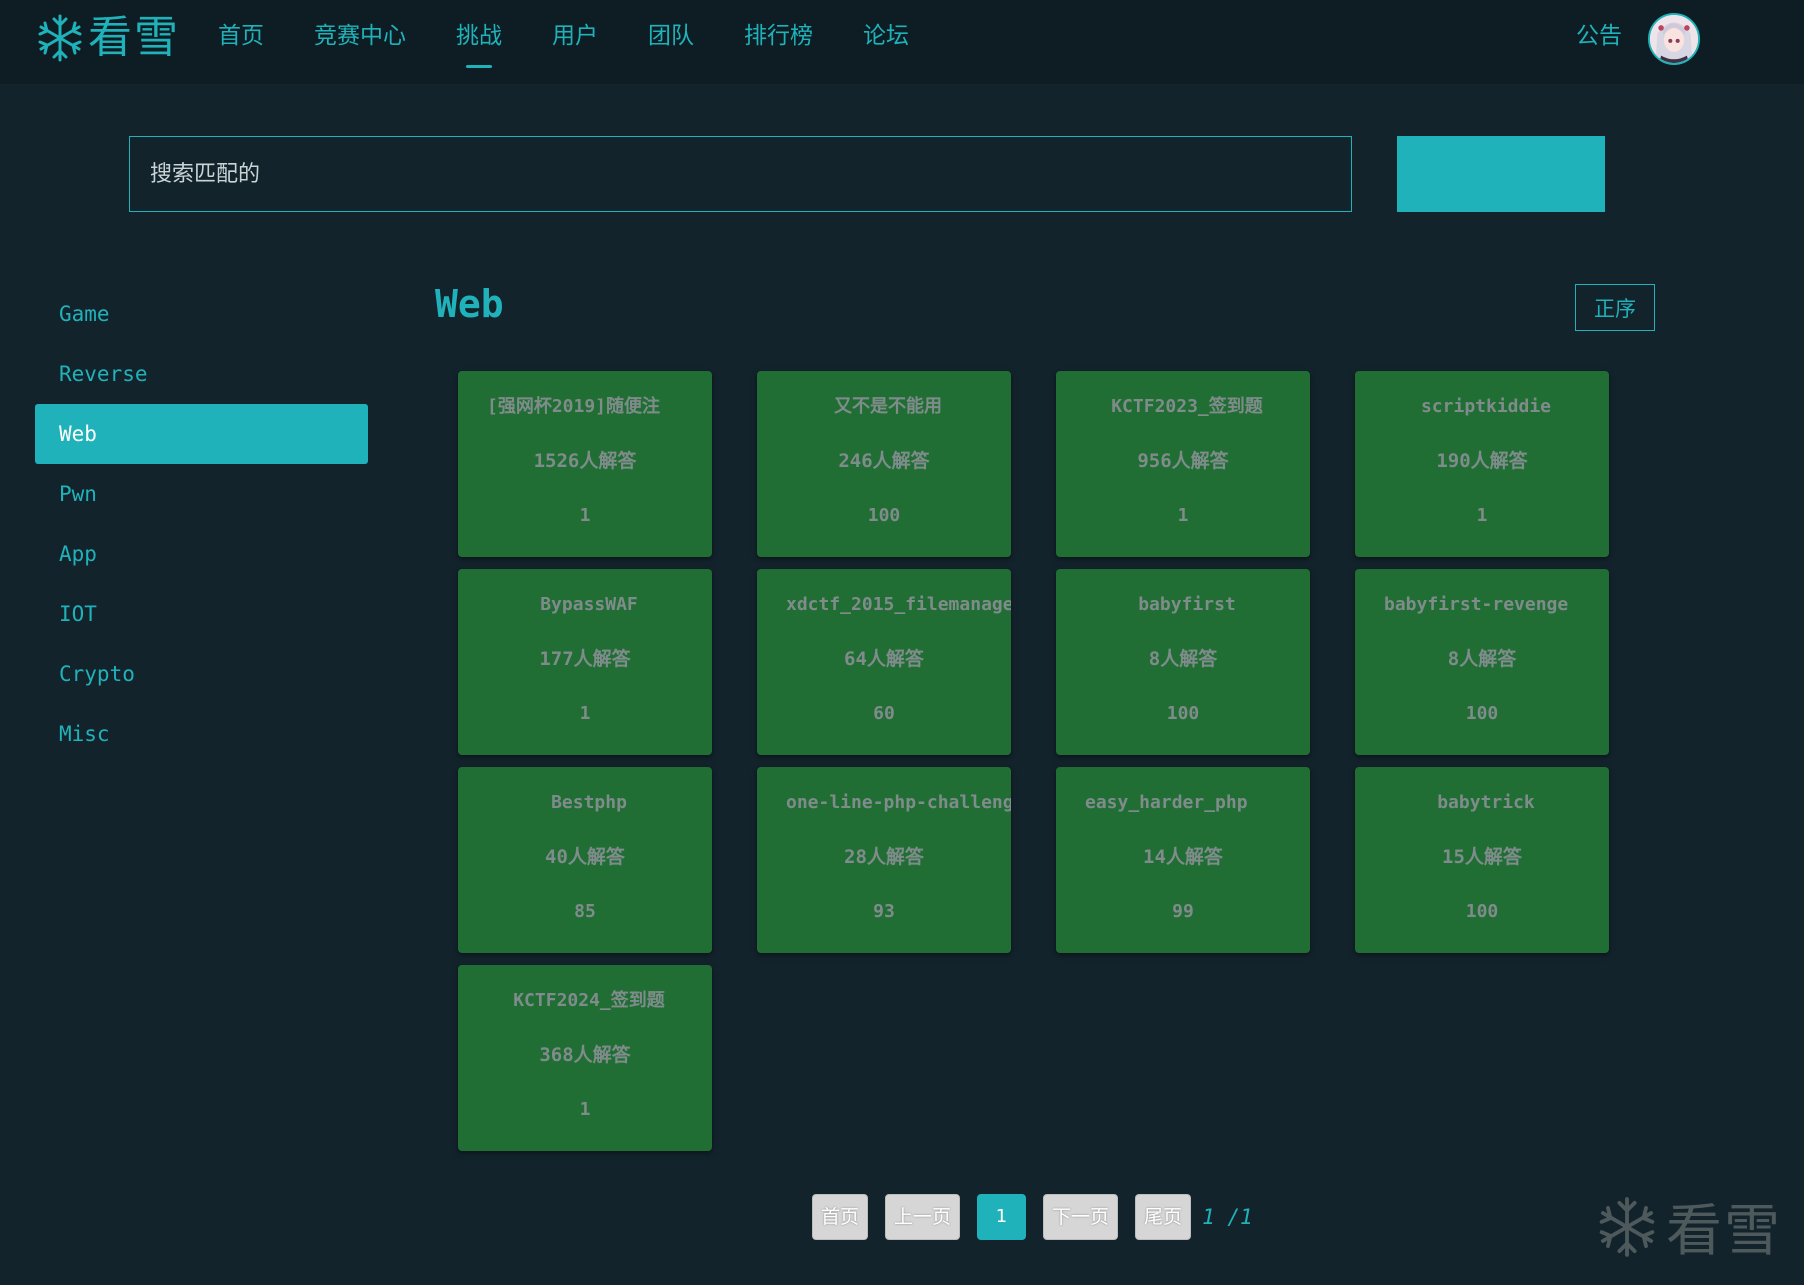 The height and width of the screenshot is (1285, 1804). Describe the element at coordinates (1486, 406) in the screenshot. I see `challenge-name: scriptkiddie` at that location.